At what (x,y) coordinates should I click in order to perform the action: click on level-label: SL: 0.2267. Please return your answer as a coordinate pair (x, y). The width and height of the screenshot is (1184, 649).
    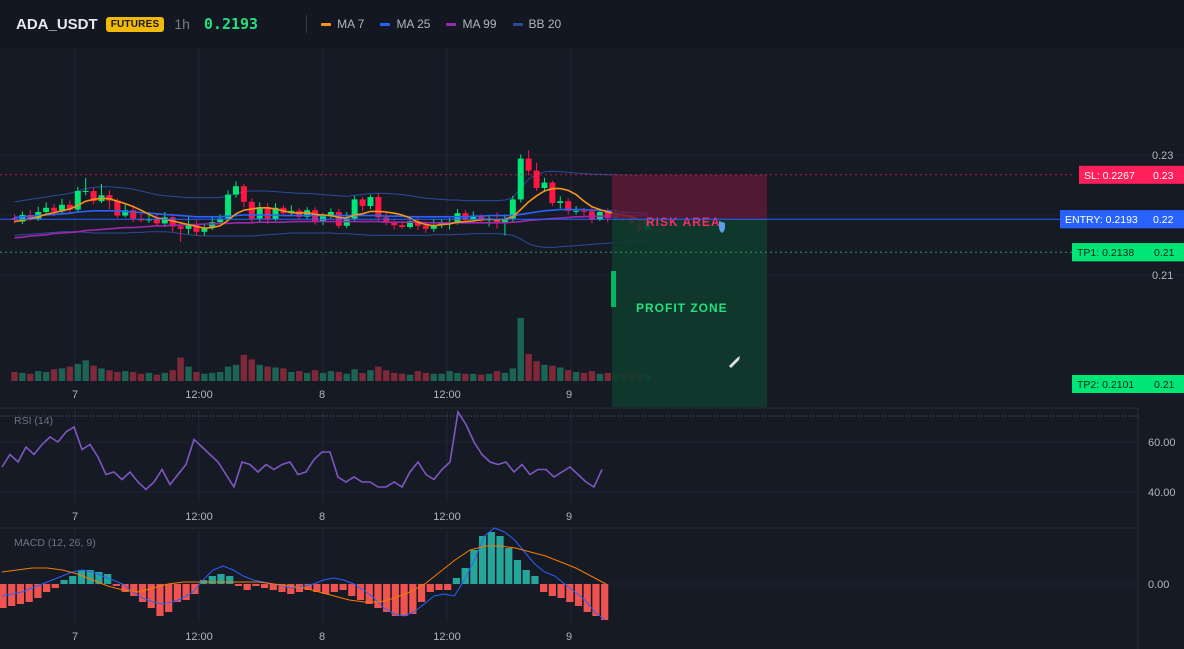
    Looking at the image, I should click on (1109, 176).